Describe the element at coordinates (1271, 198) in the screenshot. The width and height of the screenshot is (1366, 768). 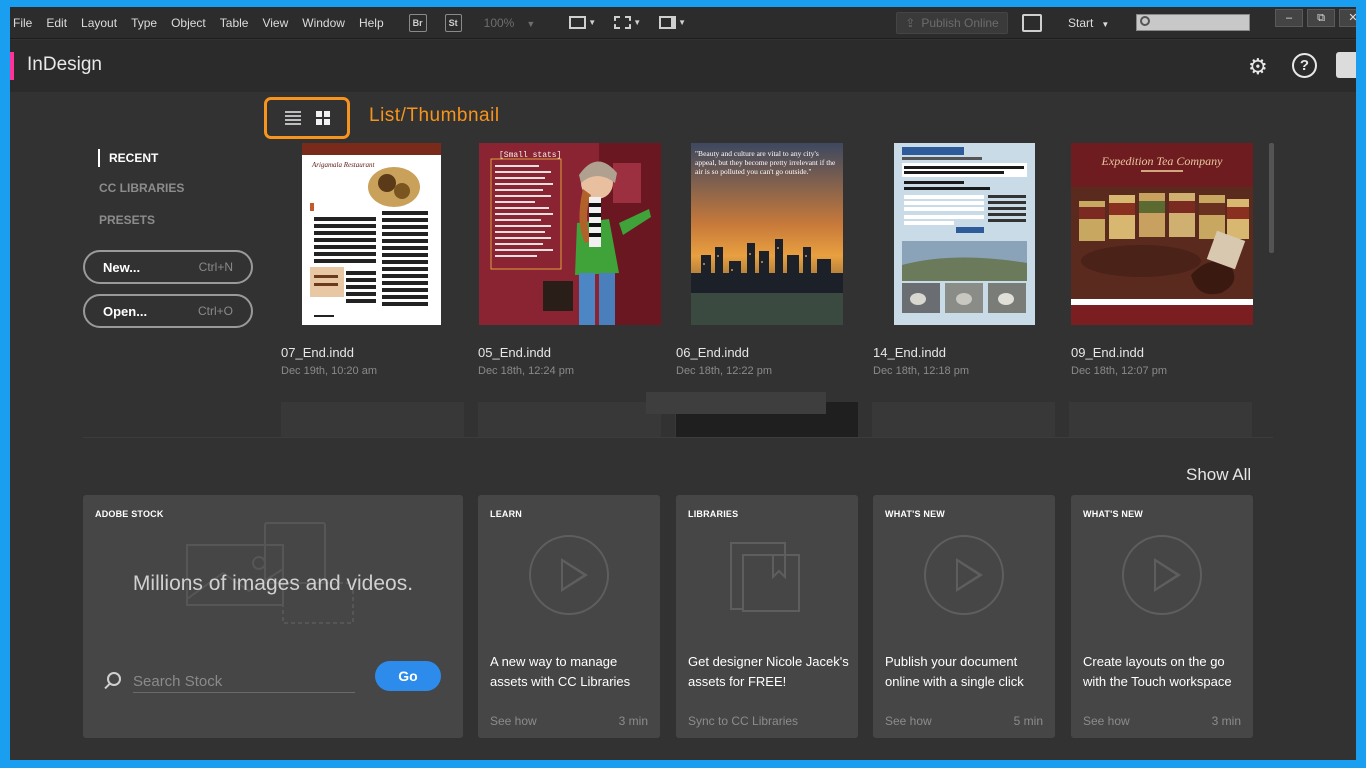
I see `recent-scrollbar` at that location.